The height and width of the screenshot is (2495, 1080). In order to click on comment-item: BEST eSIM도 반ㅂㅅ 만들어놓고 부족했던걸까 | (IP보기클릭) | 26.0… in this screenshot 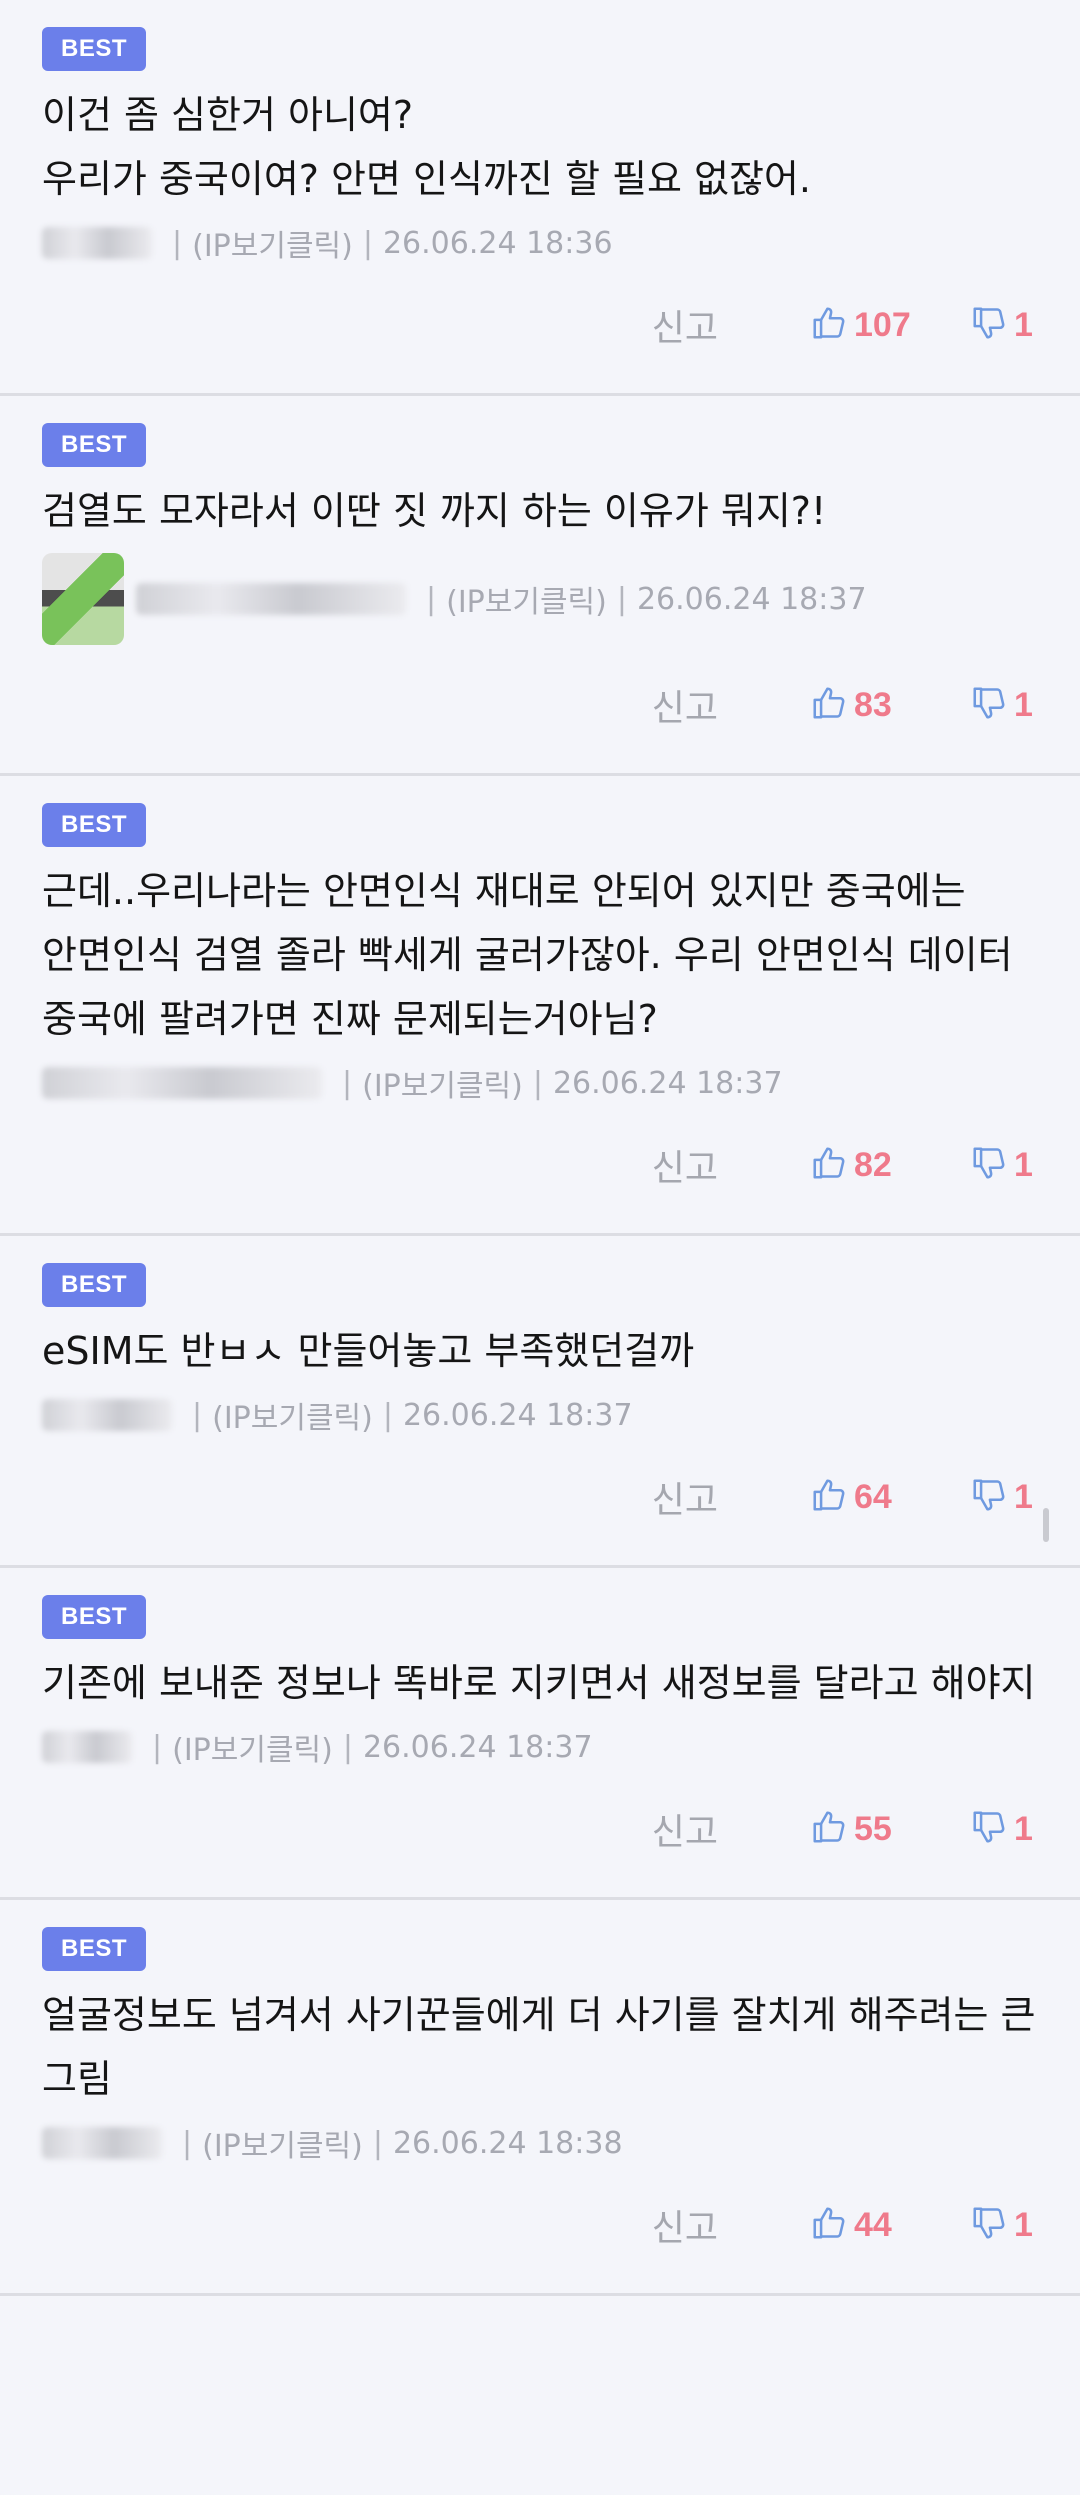, I will do `click(540, 1402)`.